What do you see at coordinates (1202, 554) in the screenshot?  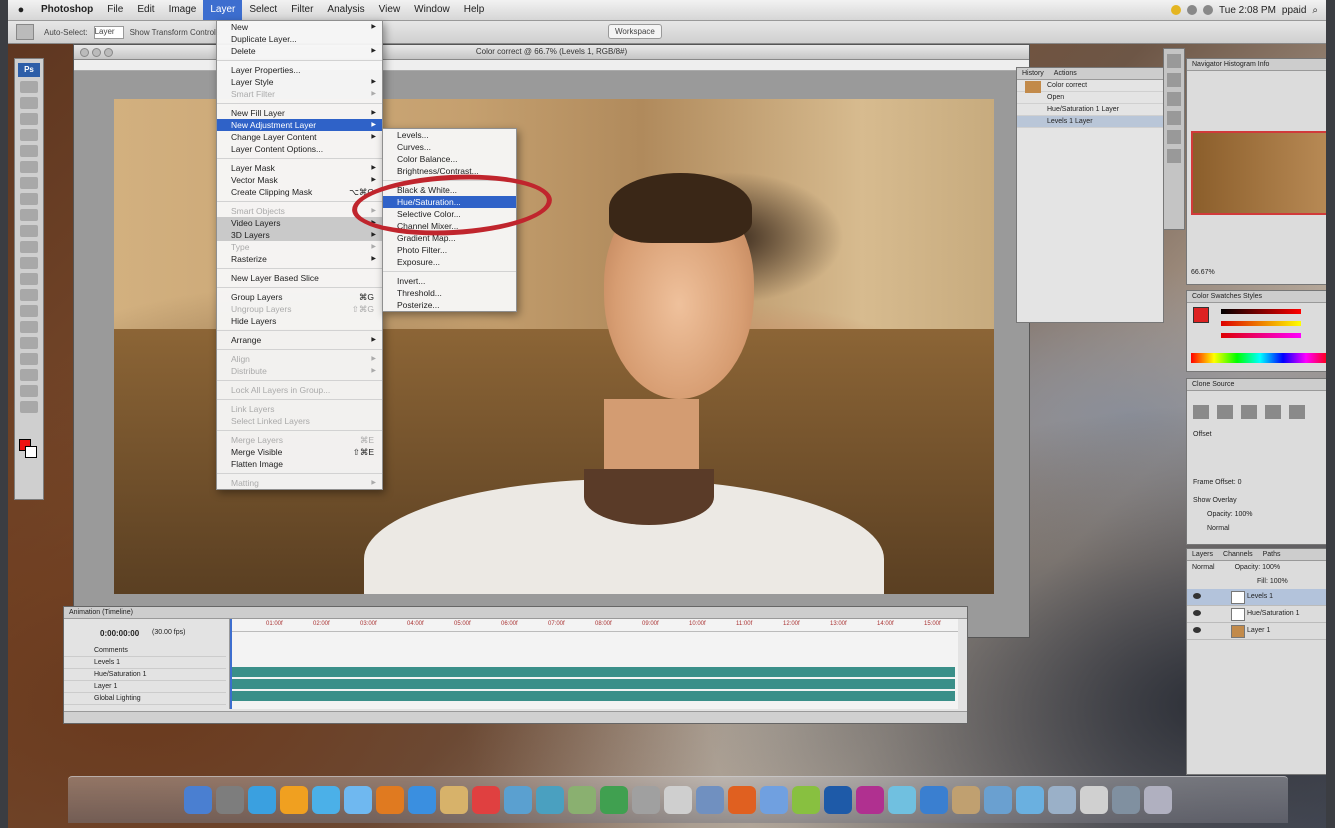 I see `tab-layers: Layers` at bounding box center [1202, 554].